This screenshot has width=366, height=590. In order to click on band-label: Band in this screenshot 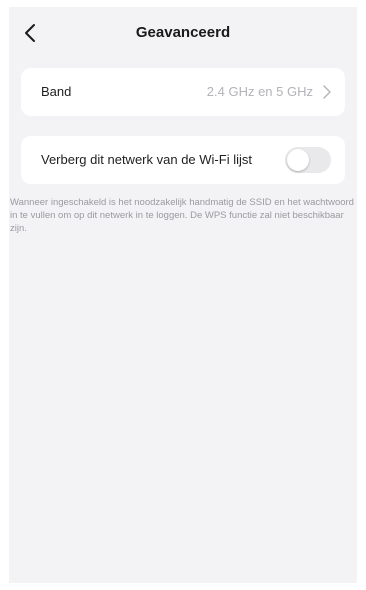, I will do `click(56, 91)`.